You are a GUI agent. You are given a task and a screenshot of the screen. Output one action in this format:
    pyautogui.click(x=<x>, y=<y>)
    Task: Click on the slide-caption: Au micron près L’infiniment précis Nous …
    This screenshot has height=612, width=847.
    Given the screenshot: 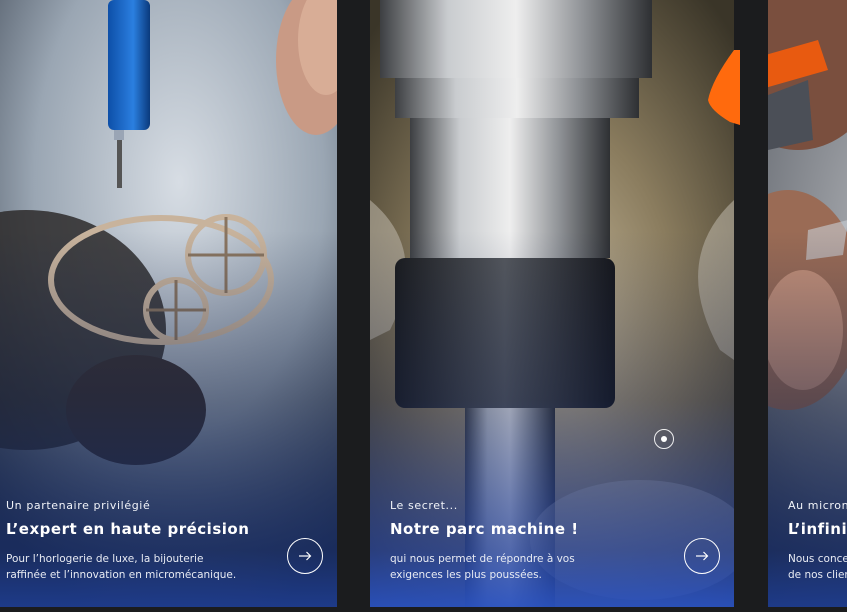 What is the action you would take?
    pyautogui.click(x=817, y=541)
    